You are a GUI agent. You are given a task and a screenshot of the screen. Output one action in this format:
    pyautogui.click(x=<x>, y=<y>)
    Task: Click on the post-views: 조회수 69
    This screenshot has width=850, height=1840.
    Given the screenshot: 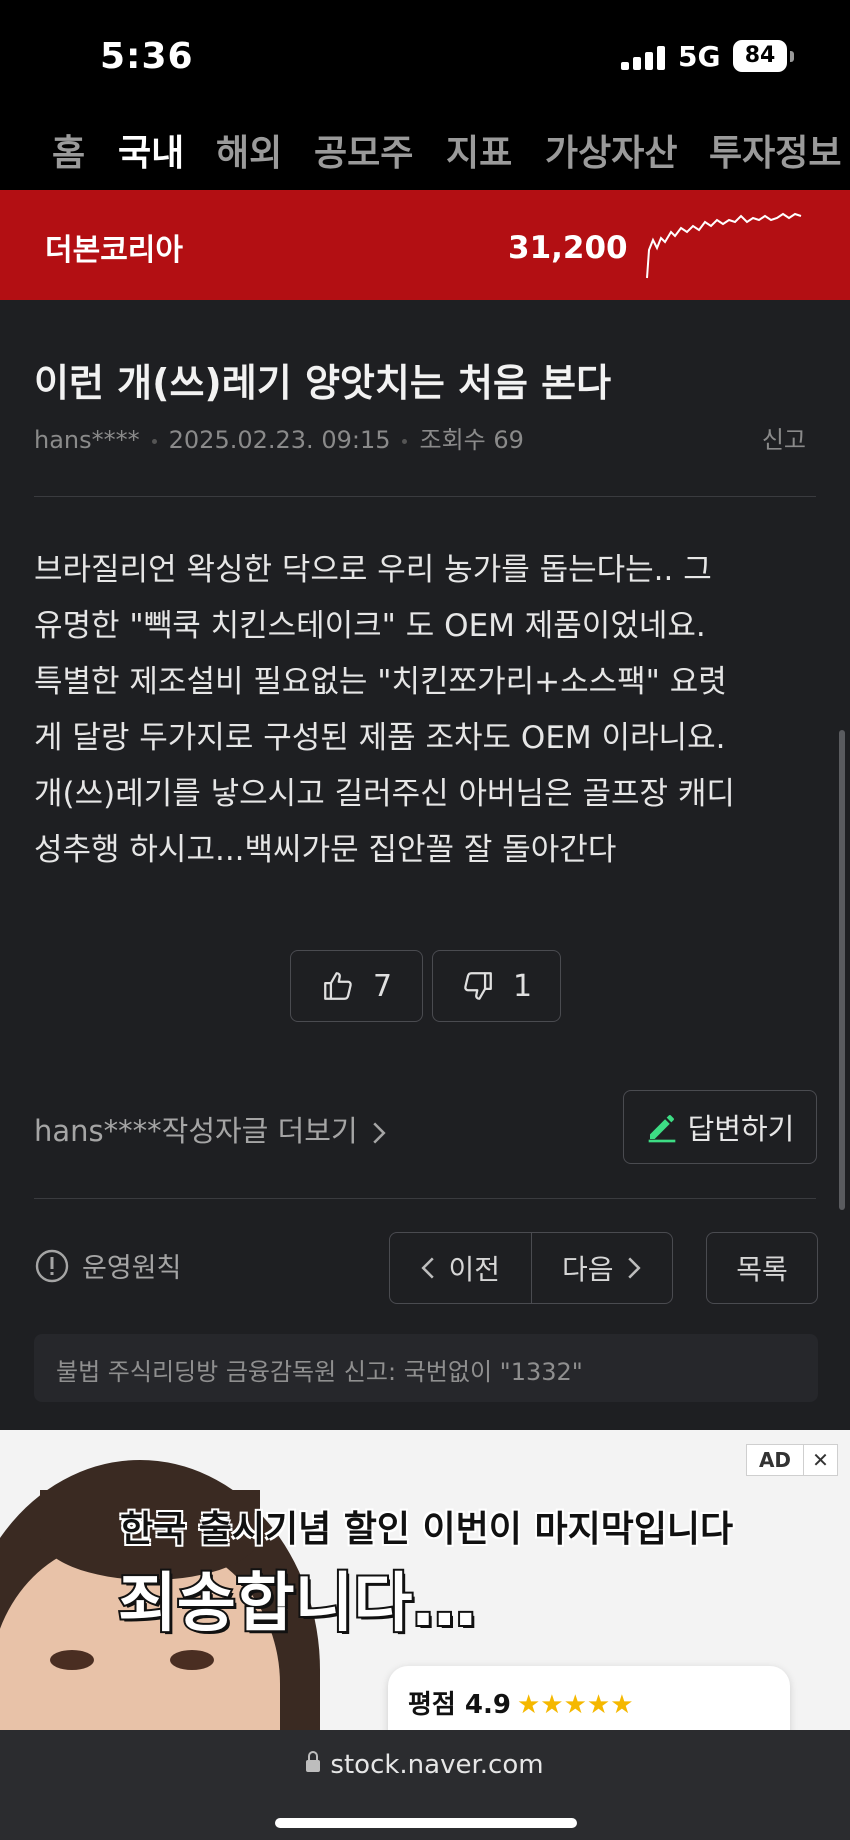 What is the action you would take?
    pyautogui.click(x=471, y=440)
    